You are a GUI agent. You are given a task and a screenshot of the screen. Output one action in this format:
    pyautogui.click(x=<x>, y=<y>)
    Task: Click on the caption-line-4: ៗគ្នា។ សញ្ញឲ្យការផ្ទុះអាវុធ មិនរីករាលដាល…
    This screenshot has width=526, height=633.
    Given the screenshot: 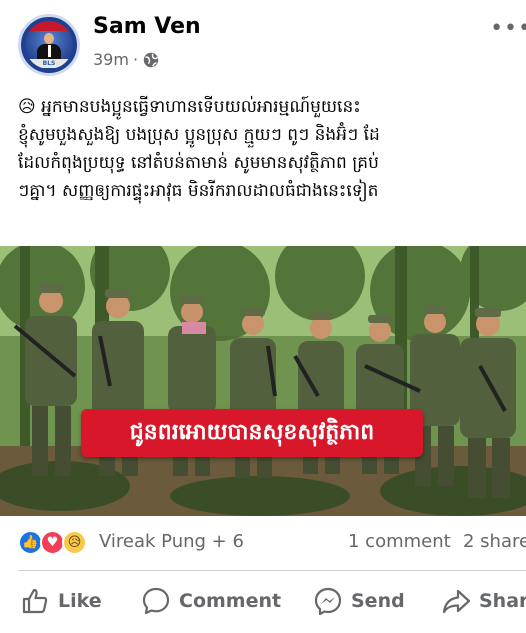 What is the action you would take?
    pyautogui.click(x=198, y=191)
    